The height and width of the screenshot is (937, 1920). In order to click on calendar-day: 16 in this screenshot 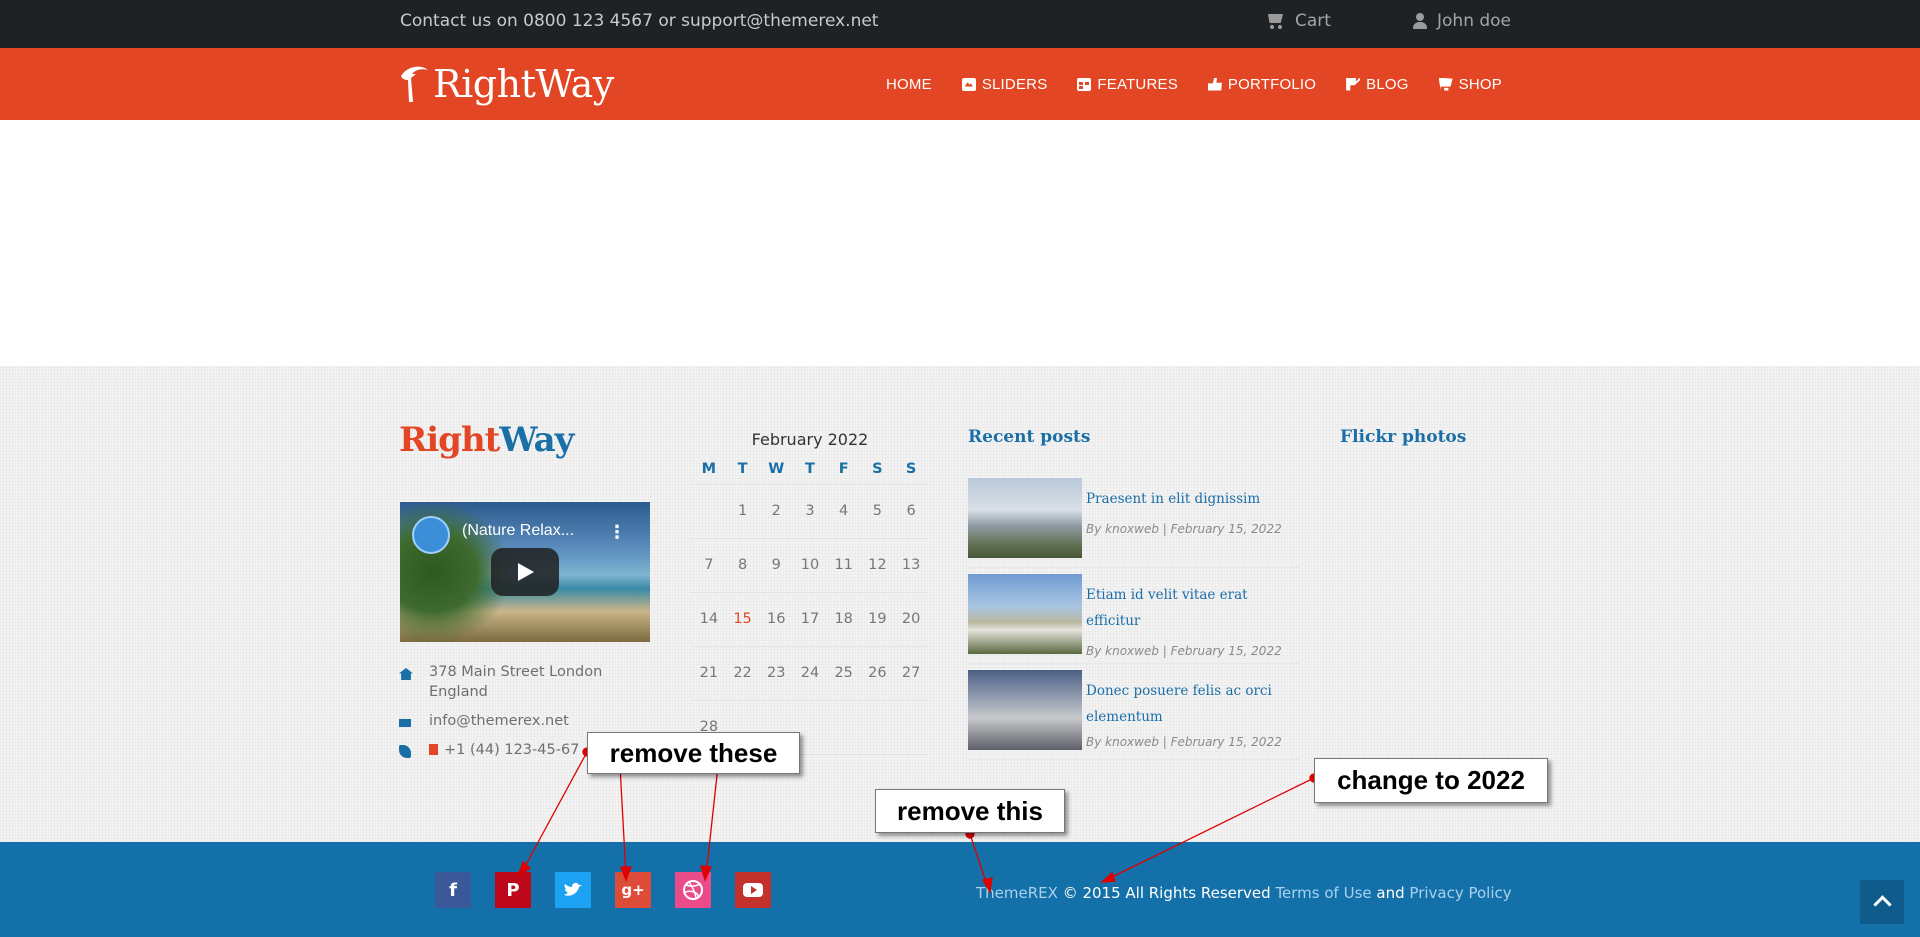, I will do `click(776, 619)`.